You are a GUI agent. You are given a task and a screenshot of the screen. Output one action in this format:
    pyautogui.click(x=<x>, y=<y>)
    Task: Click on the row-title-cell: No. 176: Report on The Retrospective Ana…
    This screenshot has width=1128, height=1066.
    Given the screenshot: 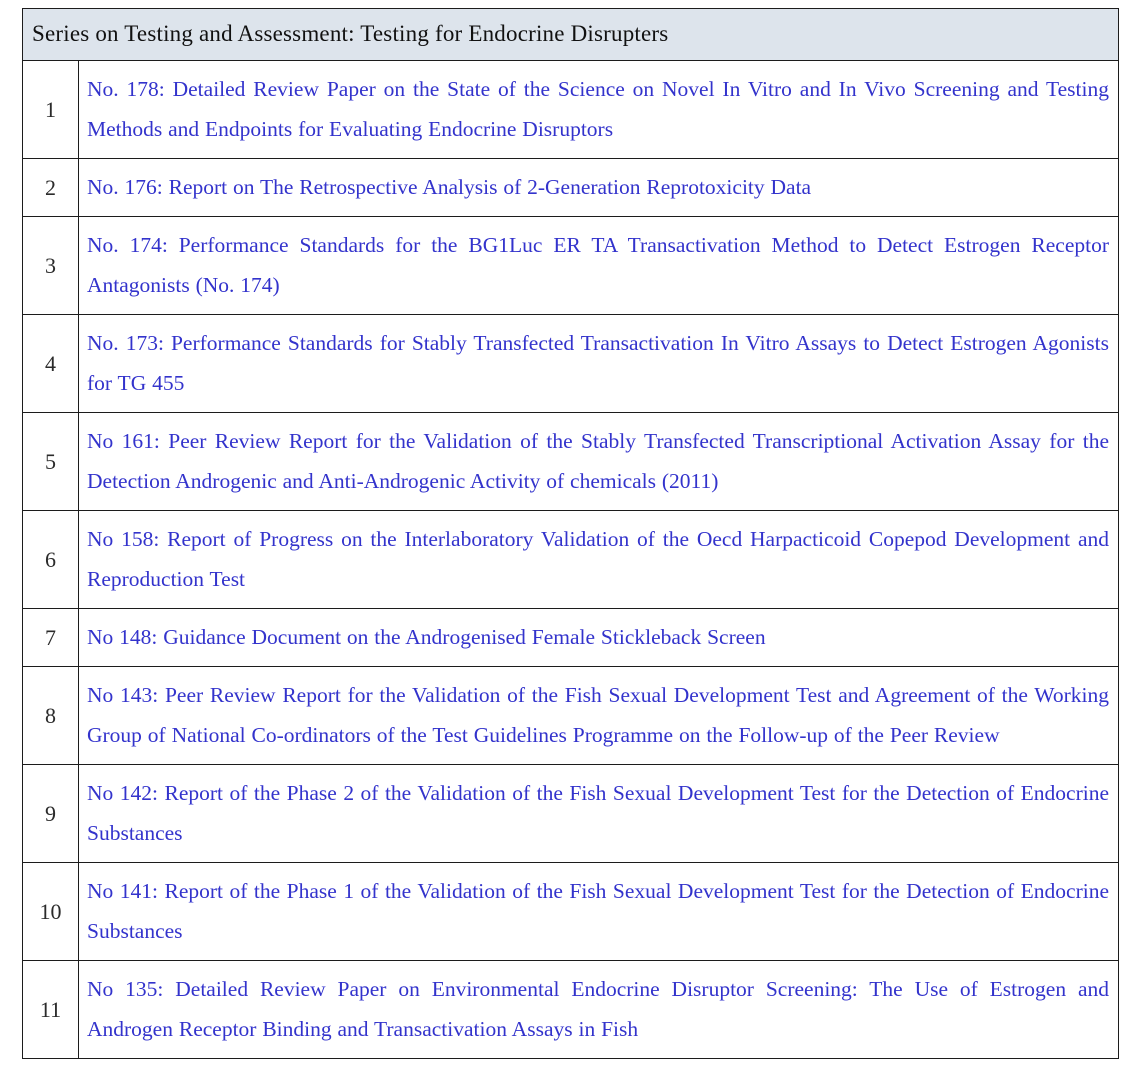 What is the action you would take?
    pyautogui.click(x=598, y=187)
    